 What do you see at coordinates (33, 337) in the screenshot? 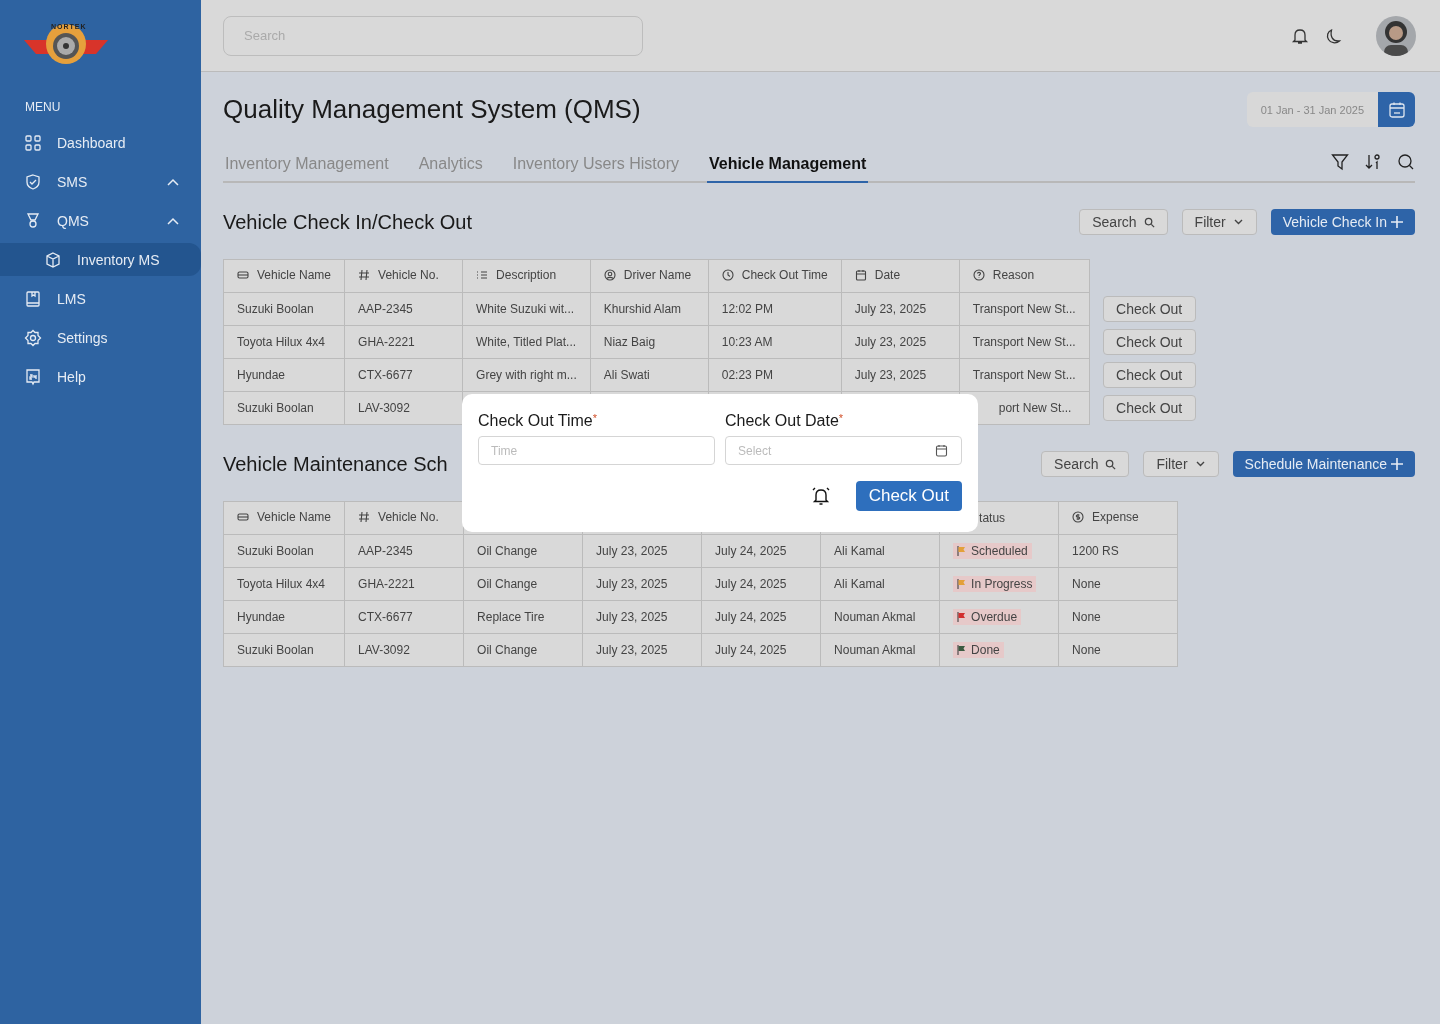
I see `settings-icon` at bounding box center [33, 337].